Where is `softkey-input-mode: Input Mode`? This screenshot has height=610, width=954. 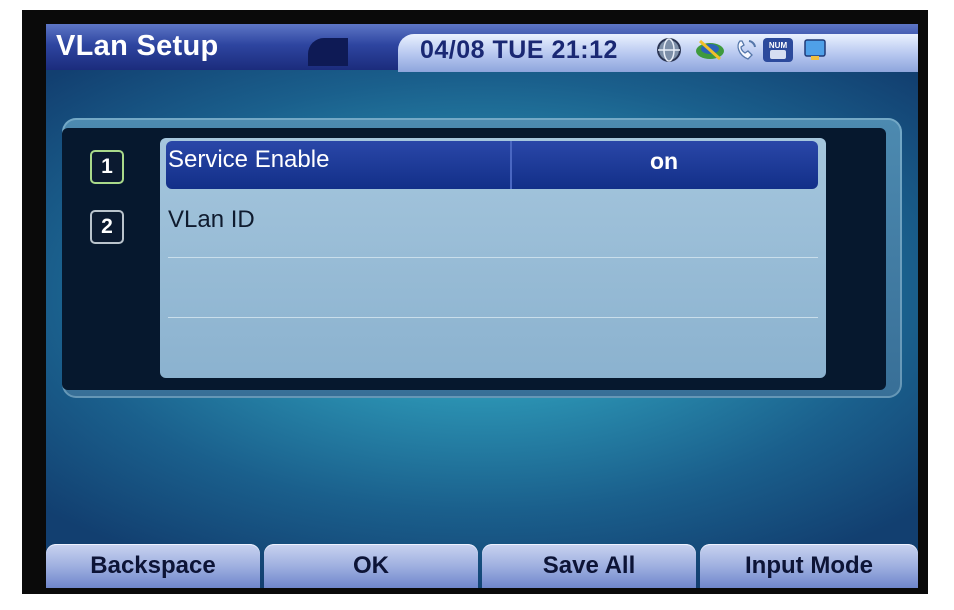 softkey-input-mode: Input Mode is located at coordinates (809, 566).